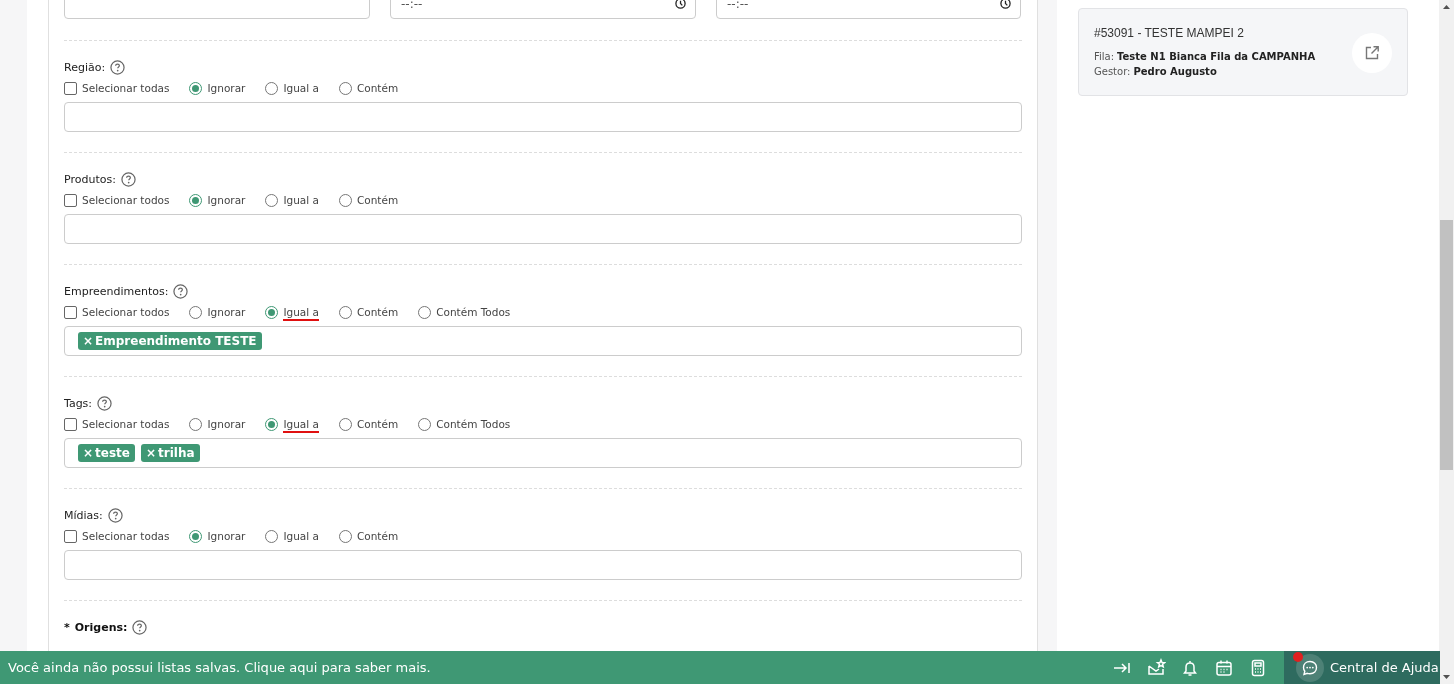 The width and height of the screenshot is (1455, 684). I want to click on field-label: Mídias:, so click(83, 515).